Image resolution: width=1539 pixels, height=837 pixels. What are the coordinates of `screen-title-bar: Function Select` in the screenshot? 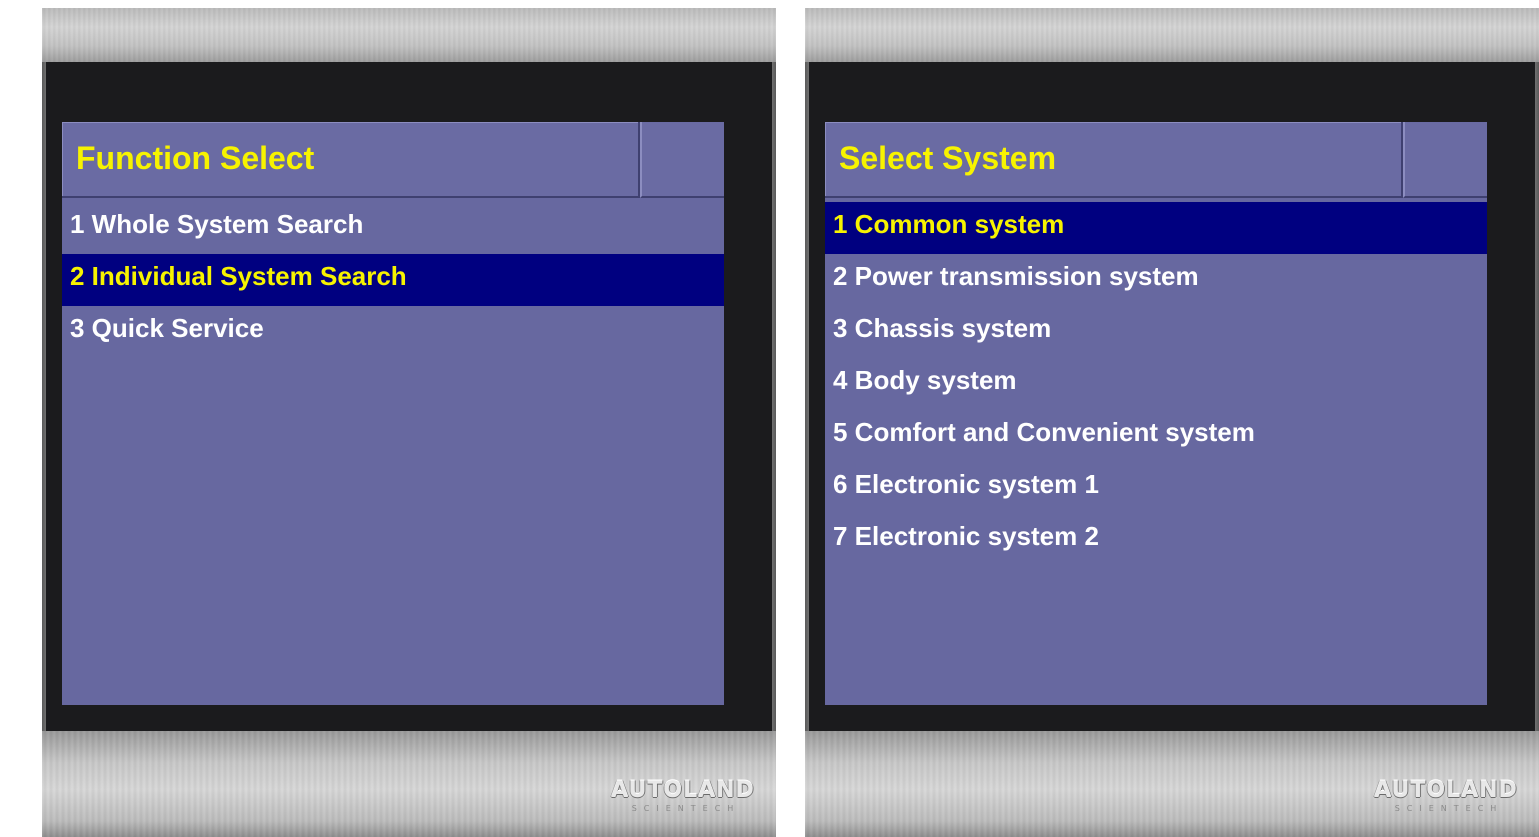 It's located at (351, 160).